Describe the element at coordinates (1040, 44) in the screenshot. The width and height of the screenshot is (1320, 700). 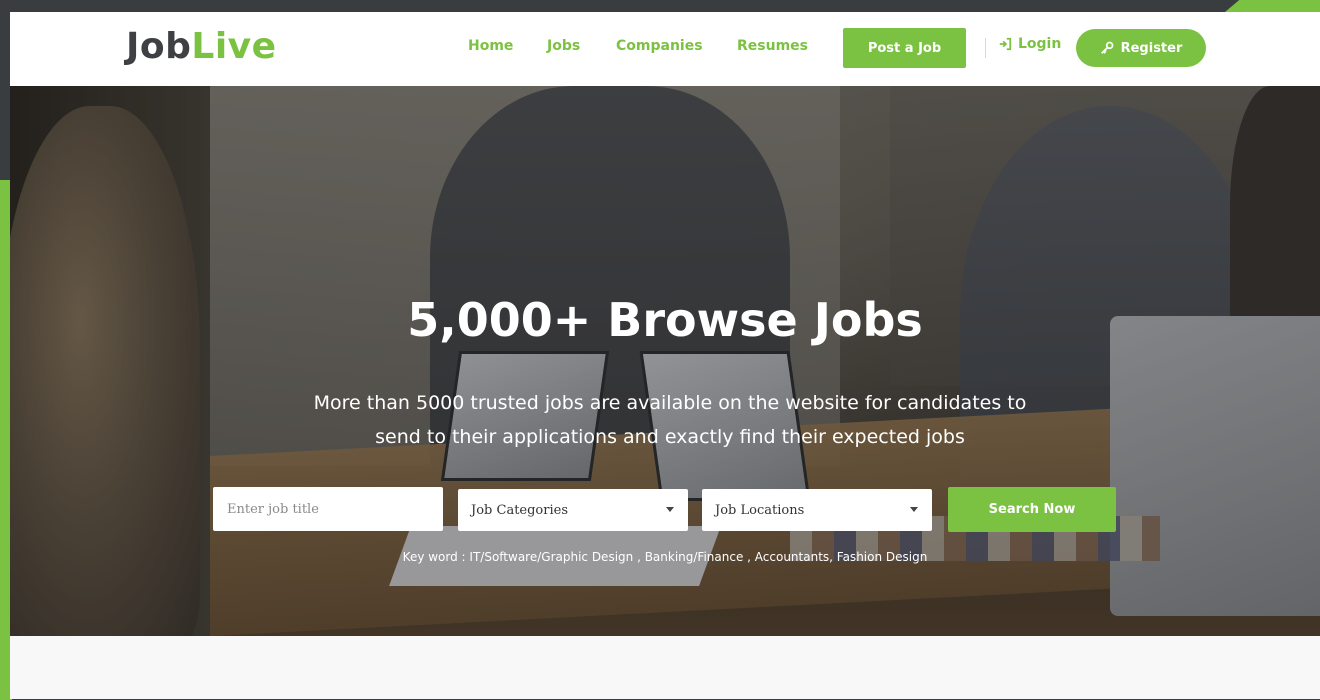
I see `login-label: Login` at that location.